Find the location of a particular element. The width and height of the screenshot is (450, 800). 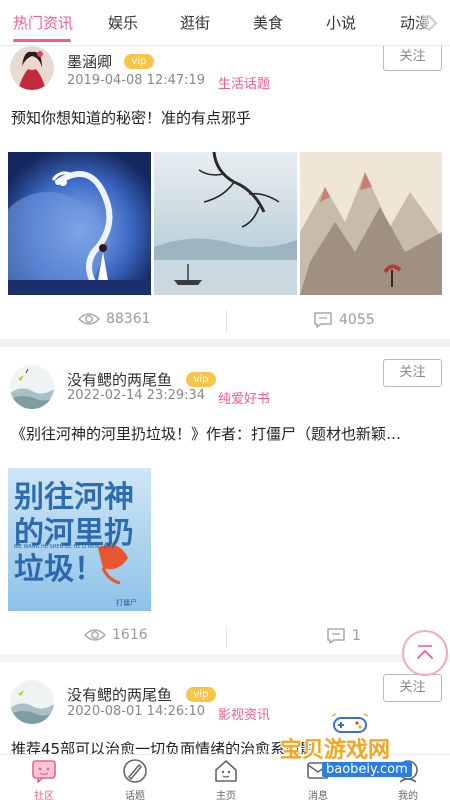

comment-count: 4055 is located at coordinates (344, 320).